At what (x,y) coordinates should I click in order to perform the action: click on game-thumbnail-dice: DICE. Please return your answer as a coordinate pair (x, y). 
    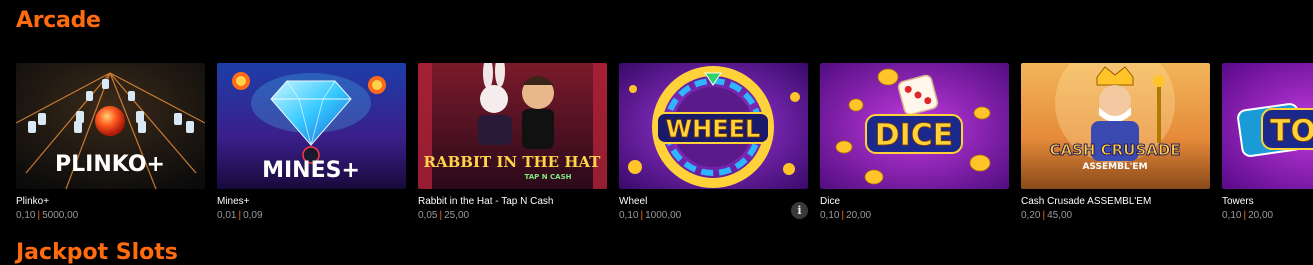
    Looking at the image, I should click on (914, 126).